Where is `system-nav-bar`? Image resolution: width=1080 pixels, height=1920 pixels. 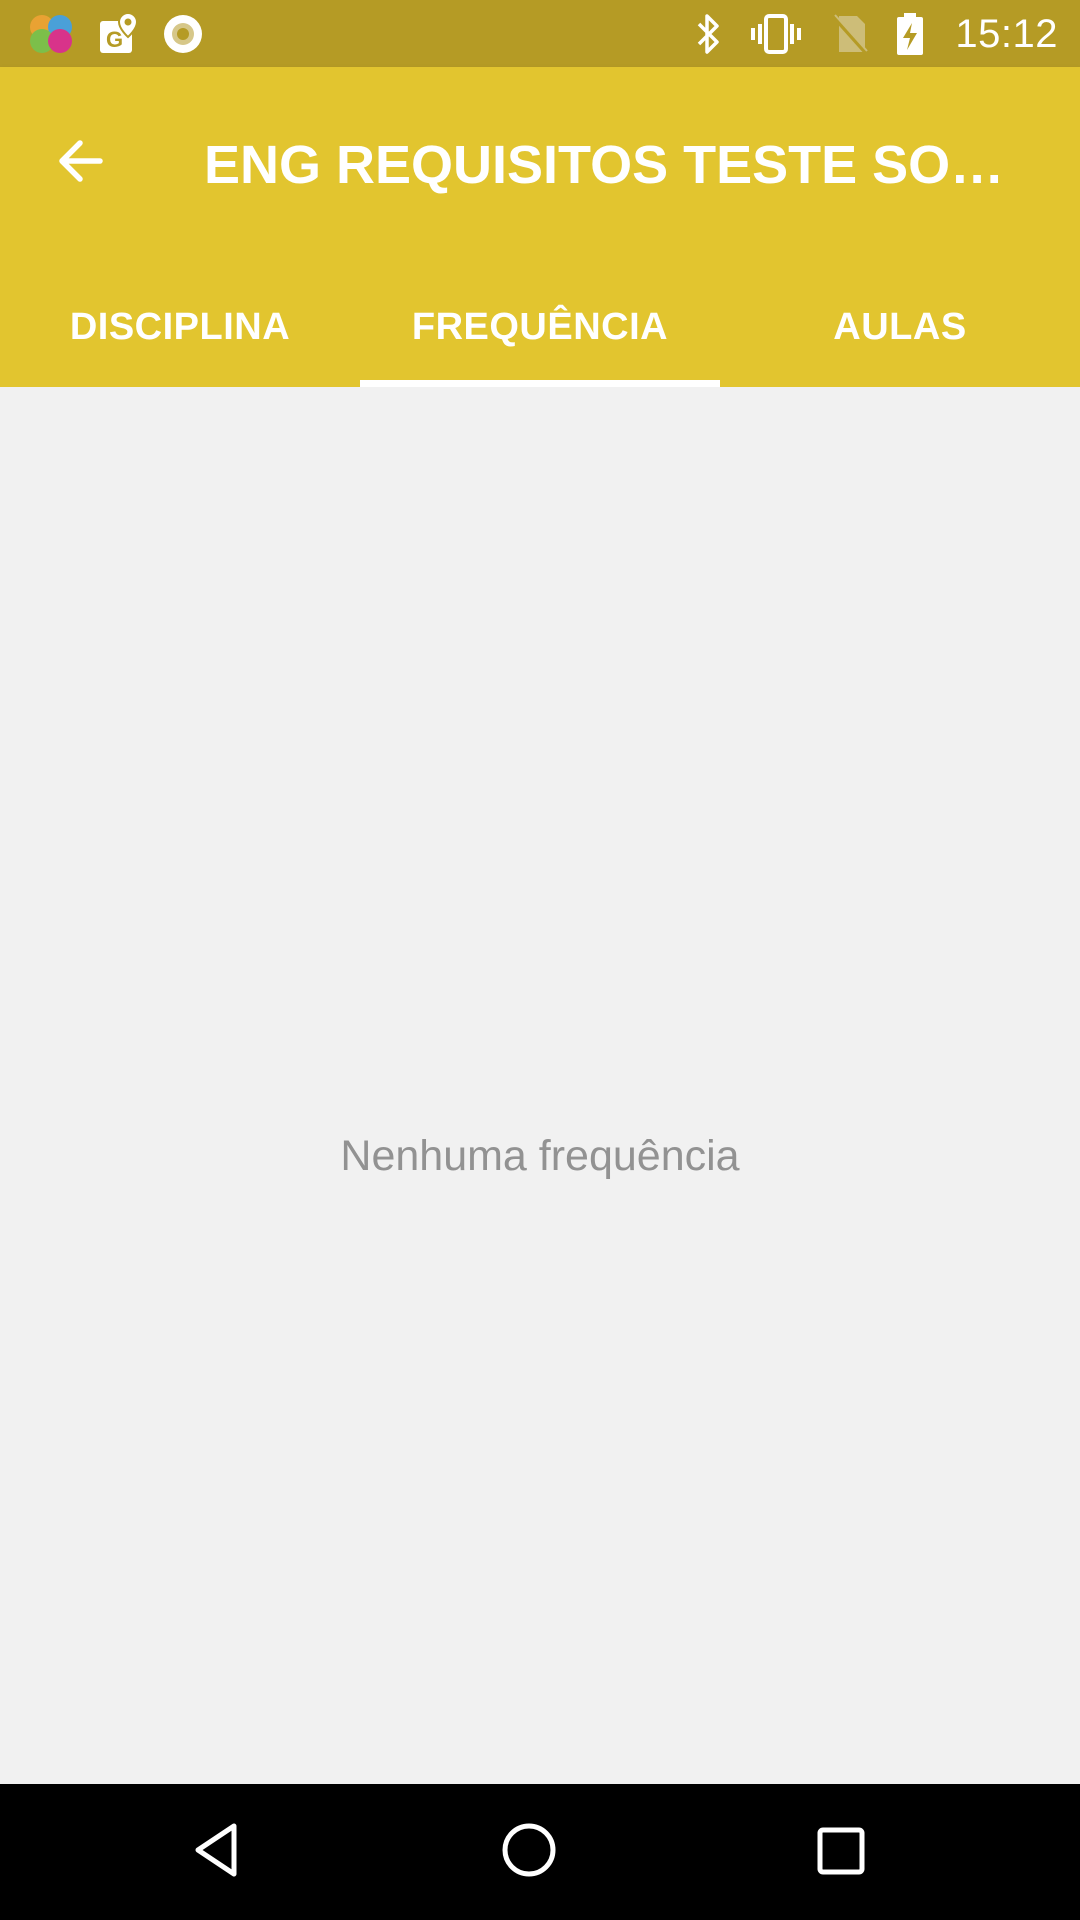
system-nav-bar is located at coordinates (540, 1852).